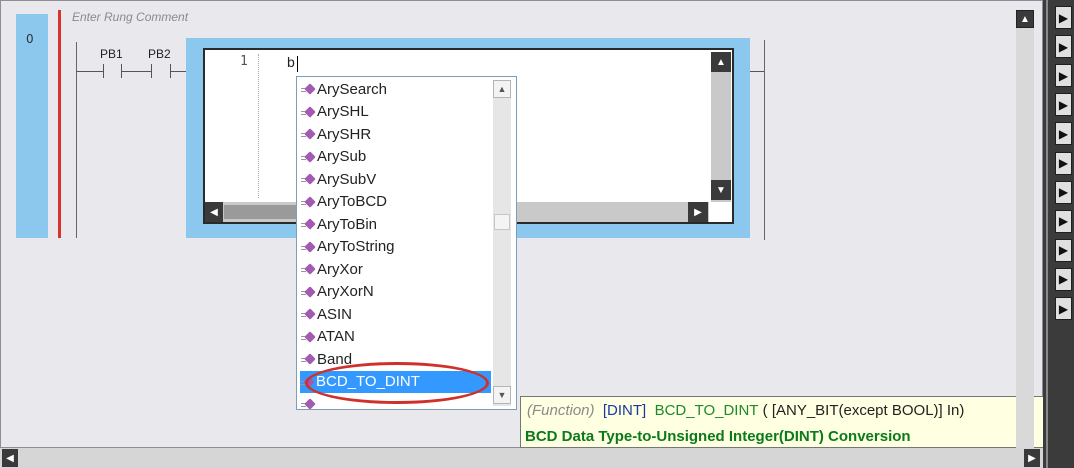  Describe the element at coordinates (1025, 19) in the screenshot. I see `canvas-scroll-up-icon: ▲` at that location.